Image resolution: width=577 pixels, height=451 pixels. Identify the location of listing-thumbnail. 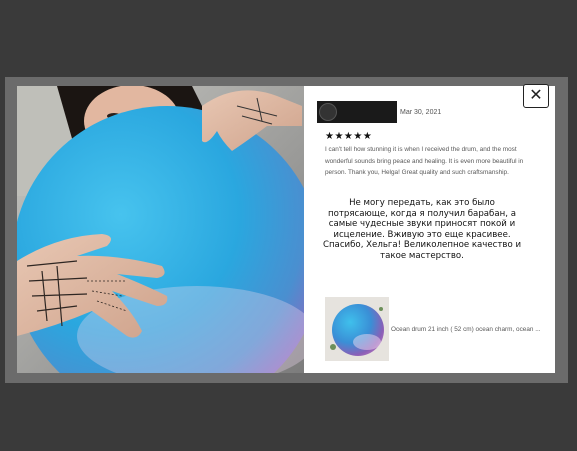
(357, 329).